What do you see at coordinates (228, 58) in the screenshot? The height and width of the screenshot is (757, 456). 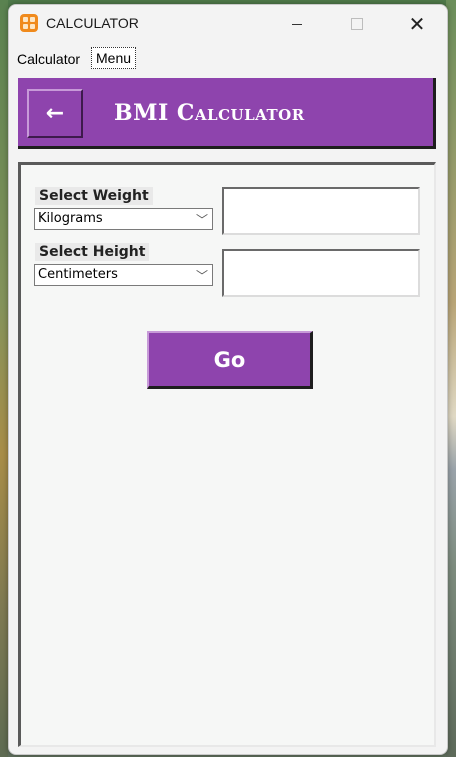 I see `menu-bar: Calculator Menu` at bounding box center [228, 58].